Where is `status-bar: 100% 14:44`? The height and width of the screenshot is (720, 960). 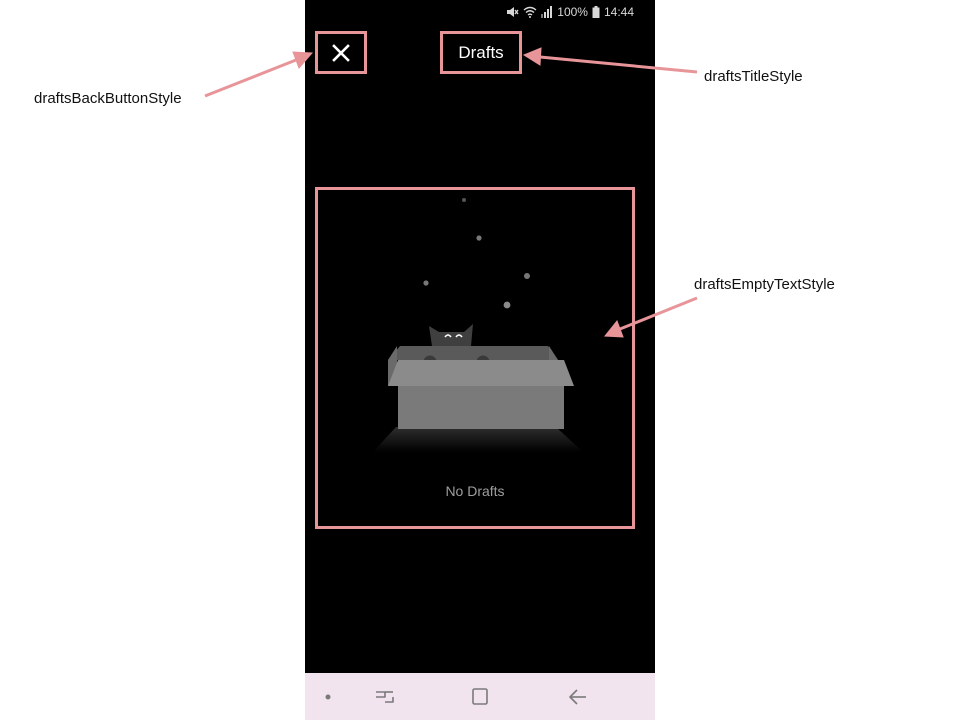
status-bar: 100% 14:44 is located at coordinates (480, 12).